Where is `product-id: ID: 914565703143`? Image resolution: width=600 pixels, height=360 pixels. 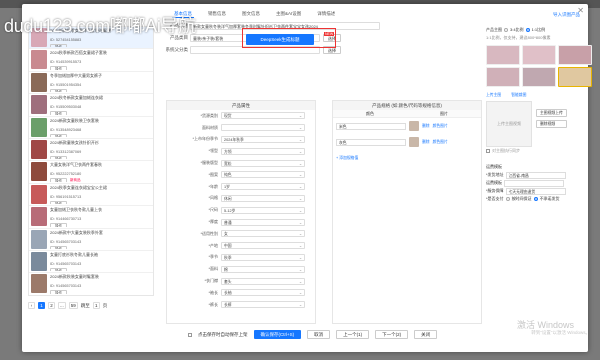 product-id: ID: 914565703143 is located at coordinates (66, 241).